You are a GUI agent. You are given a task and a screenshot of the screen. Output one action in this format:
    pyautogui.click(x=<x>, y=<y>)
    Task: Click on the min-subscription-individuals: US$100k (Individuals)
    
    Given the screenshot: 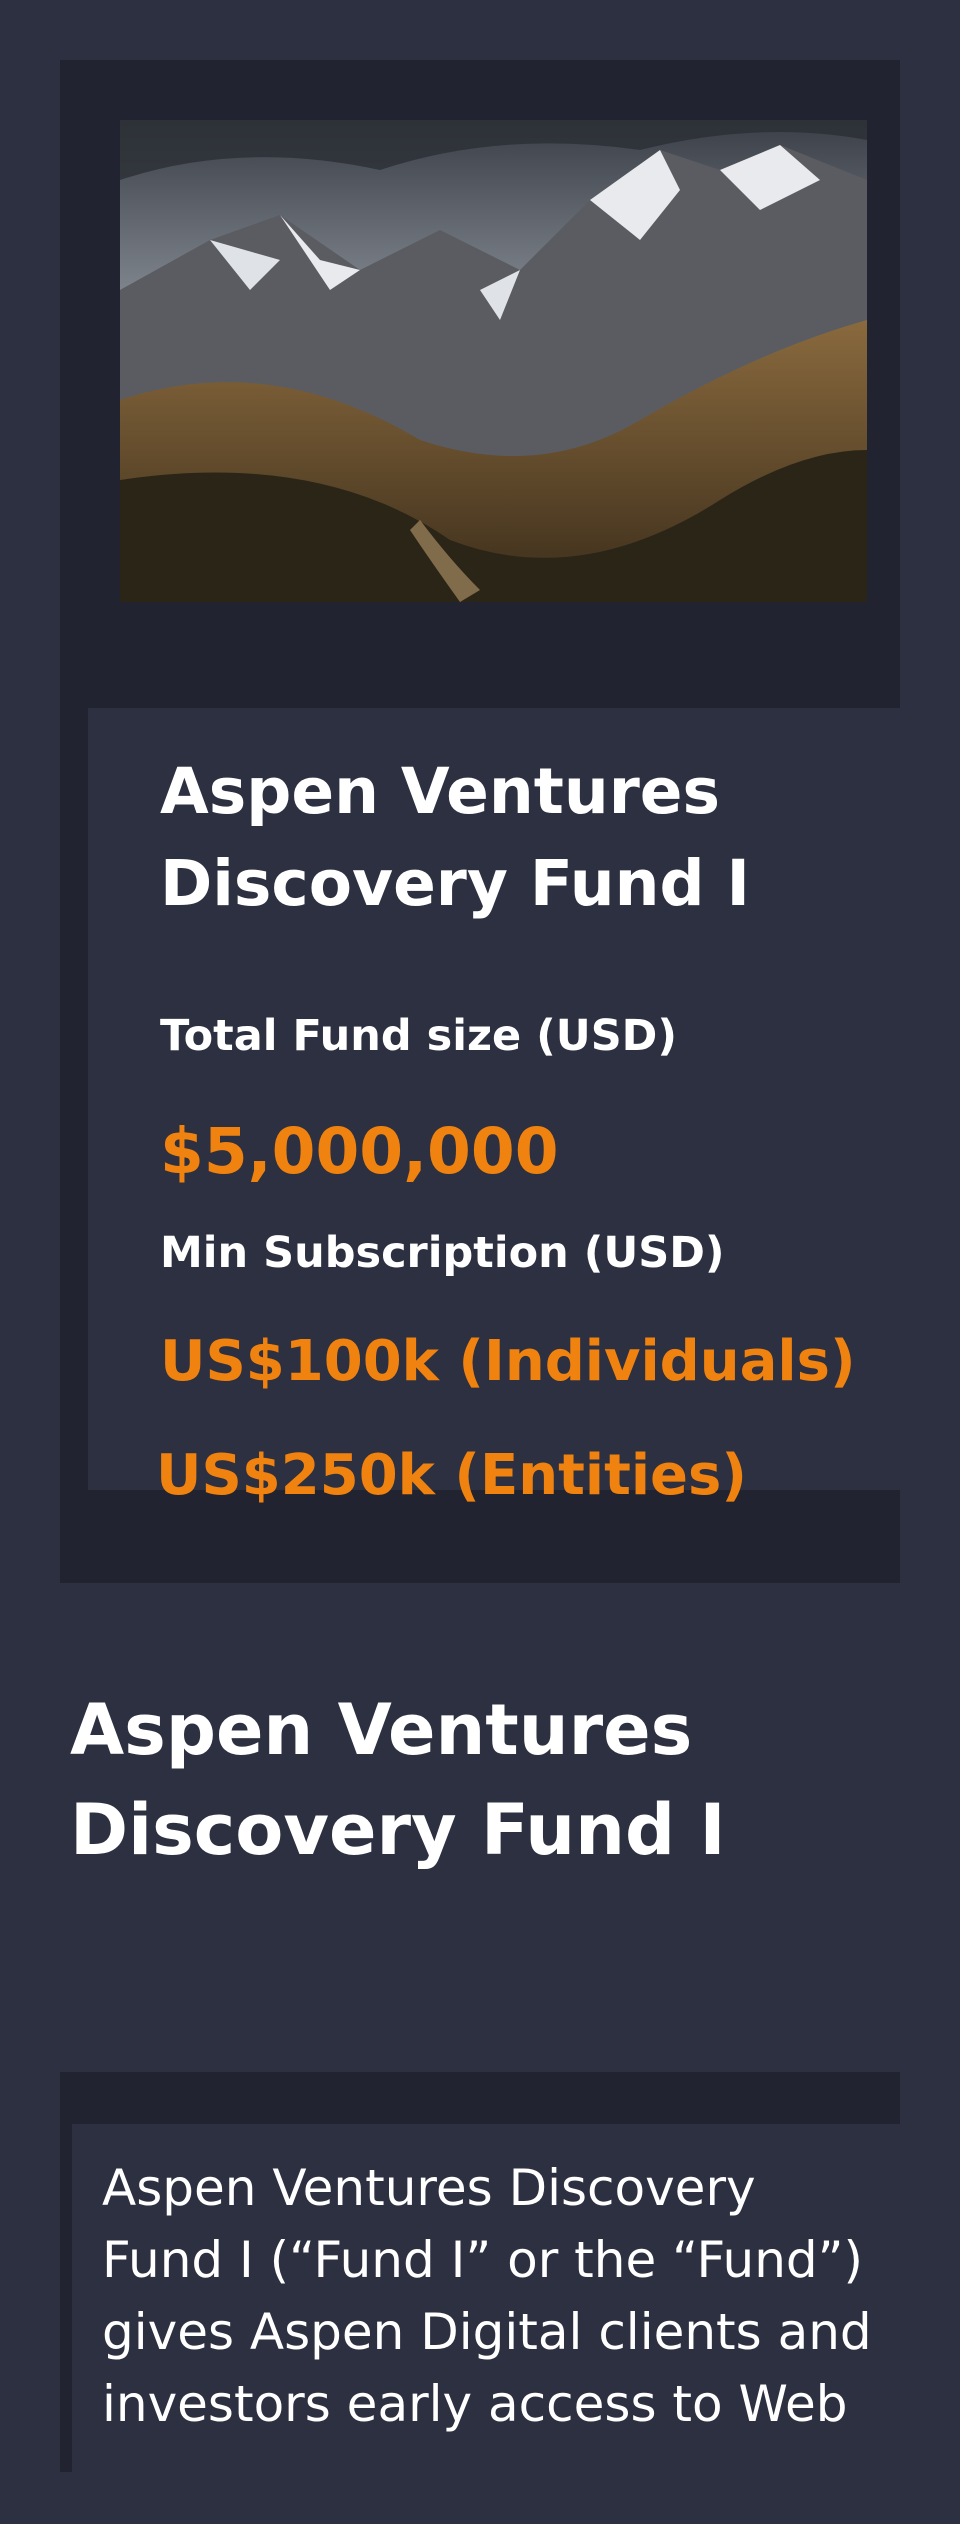 What is the action you would take?
    pyautogui.click(x=508, y=1361)
    